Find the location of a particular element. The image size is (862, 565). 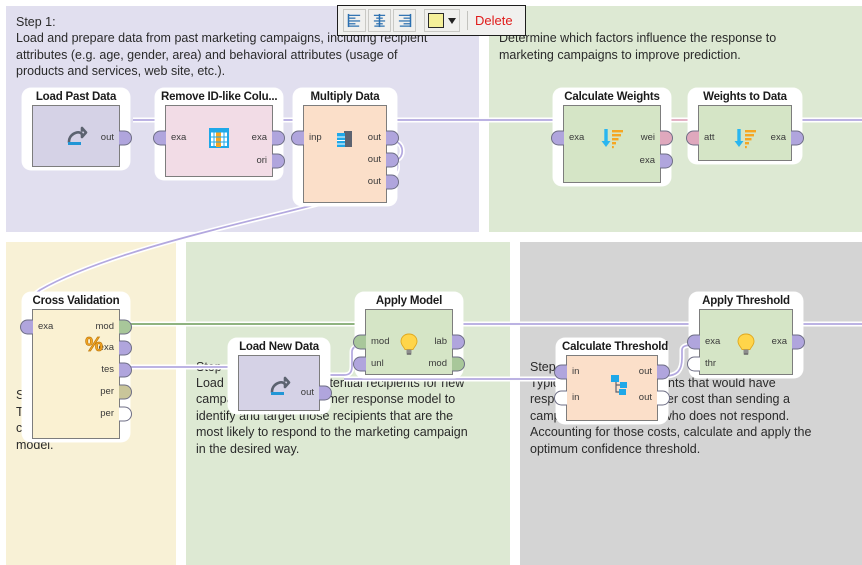

table-columns-icon is located at coordinates (219, 138).